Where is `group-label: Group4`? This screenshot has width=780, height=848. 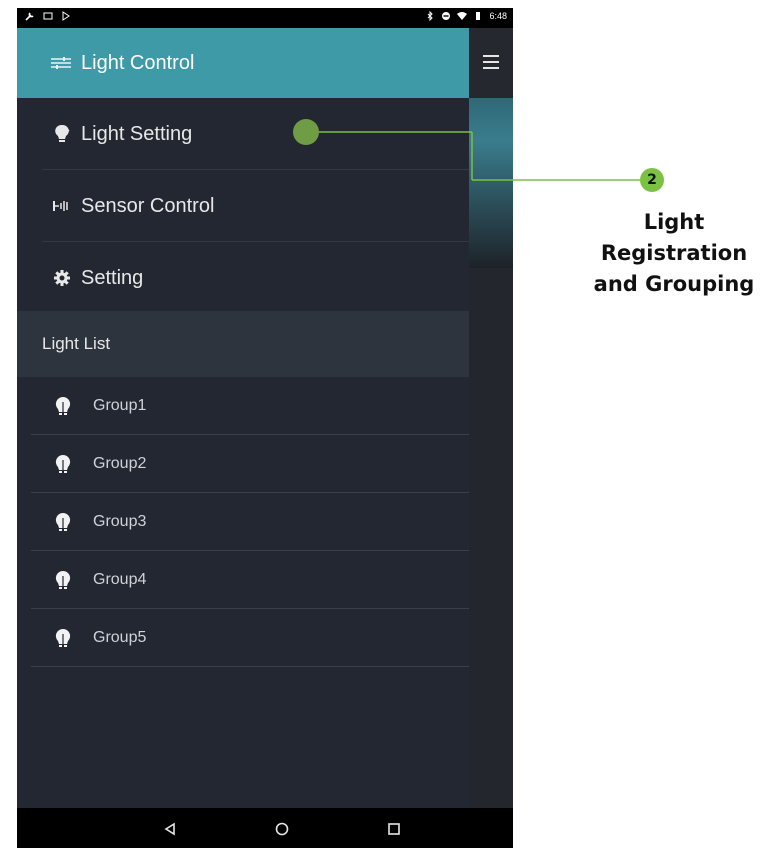
group-label: Group4 is located at coordinates (120, 579).